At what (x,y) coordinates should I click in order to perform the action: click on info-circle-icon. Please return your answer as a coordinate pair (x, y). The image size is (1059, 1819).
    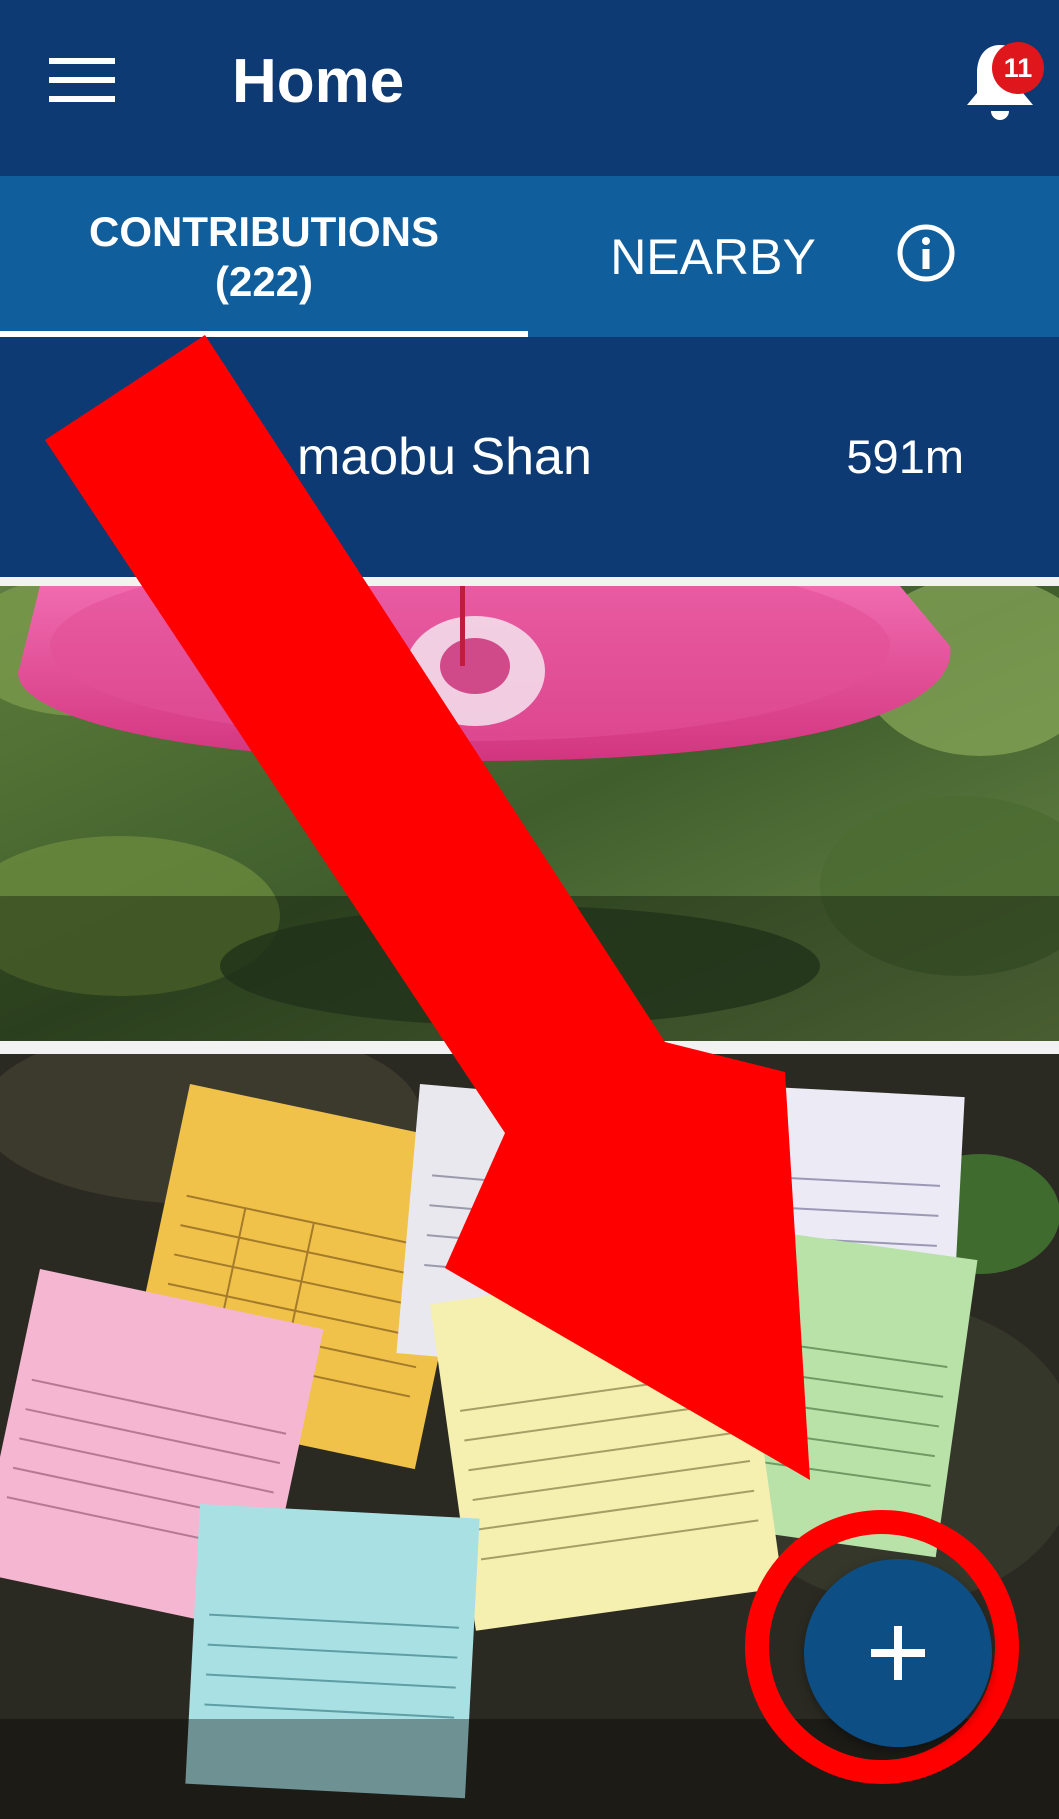
    Looking at the image, I should click on (926, 253).